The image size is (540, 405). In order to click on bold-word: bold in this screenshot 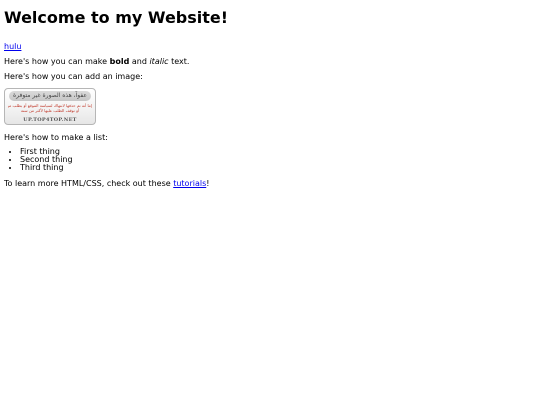, I will do `click(119, 61)`.